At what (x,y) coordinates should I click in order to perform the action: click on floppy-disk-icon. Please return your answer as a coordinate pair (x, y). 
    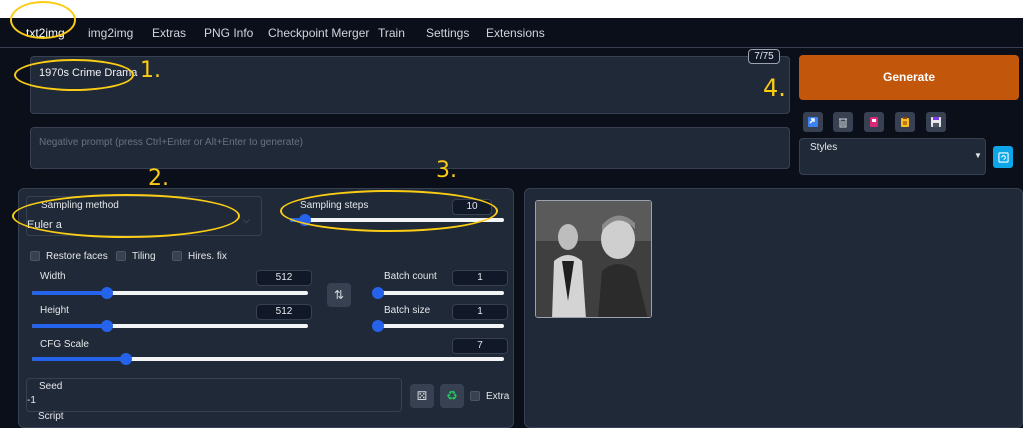
    Looking at the image, I should click on (936, 122).